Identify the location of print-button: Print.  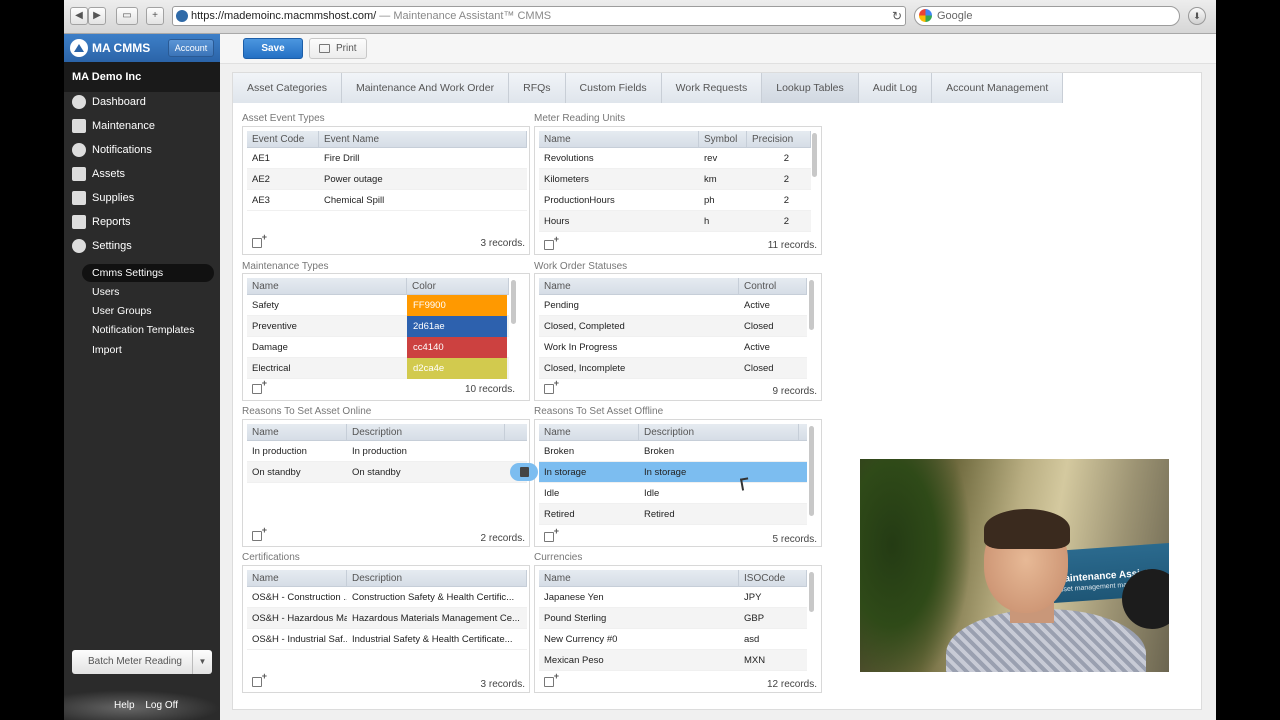
(338, 48).